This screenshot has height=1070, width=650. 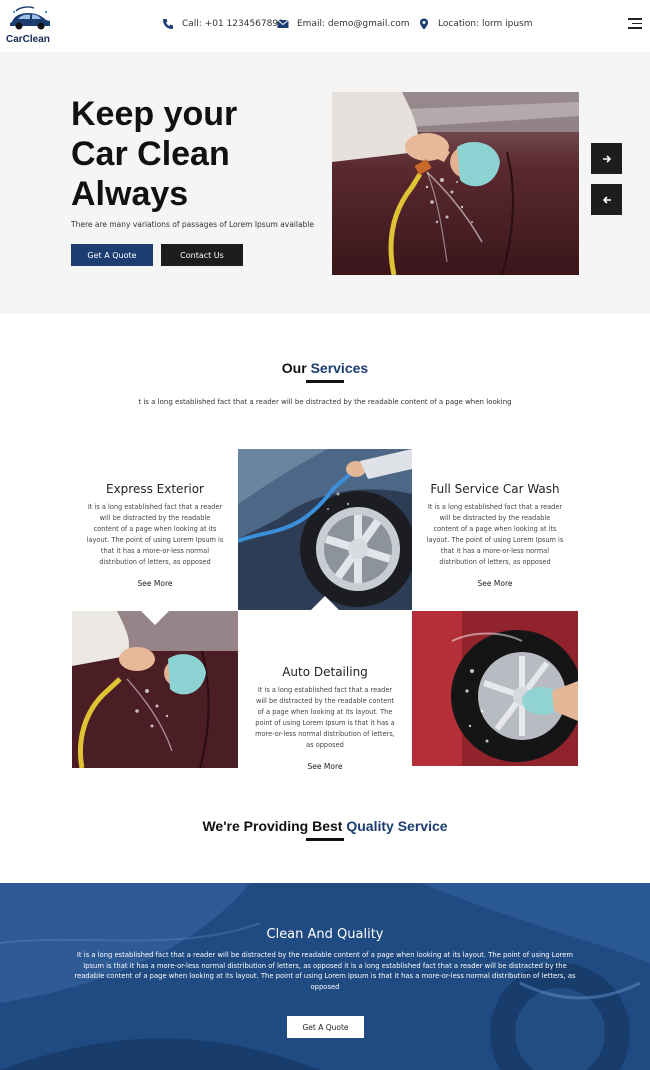 I want to click on providing-heading: We're Providing Best Quality Service, so click(x=325, y=826).